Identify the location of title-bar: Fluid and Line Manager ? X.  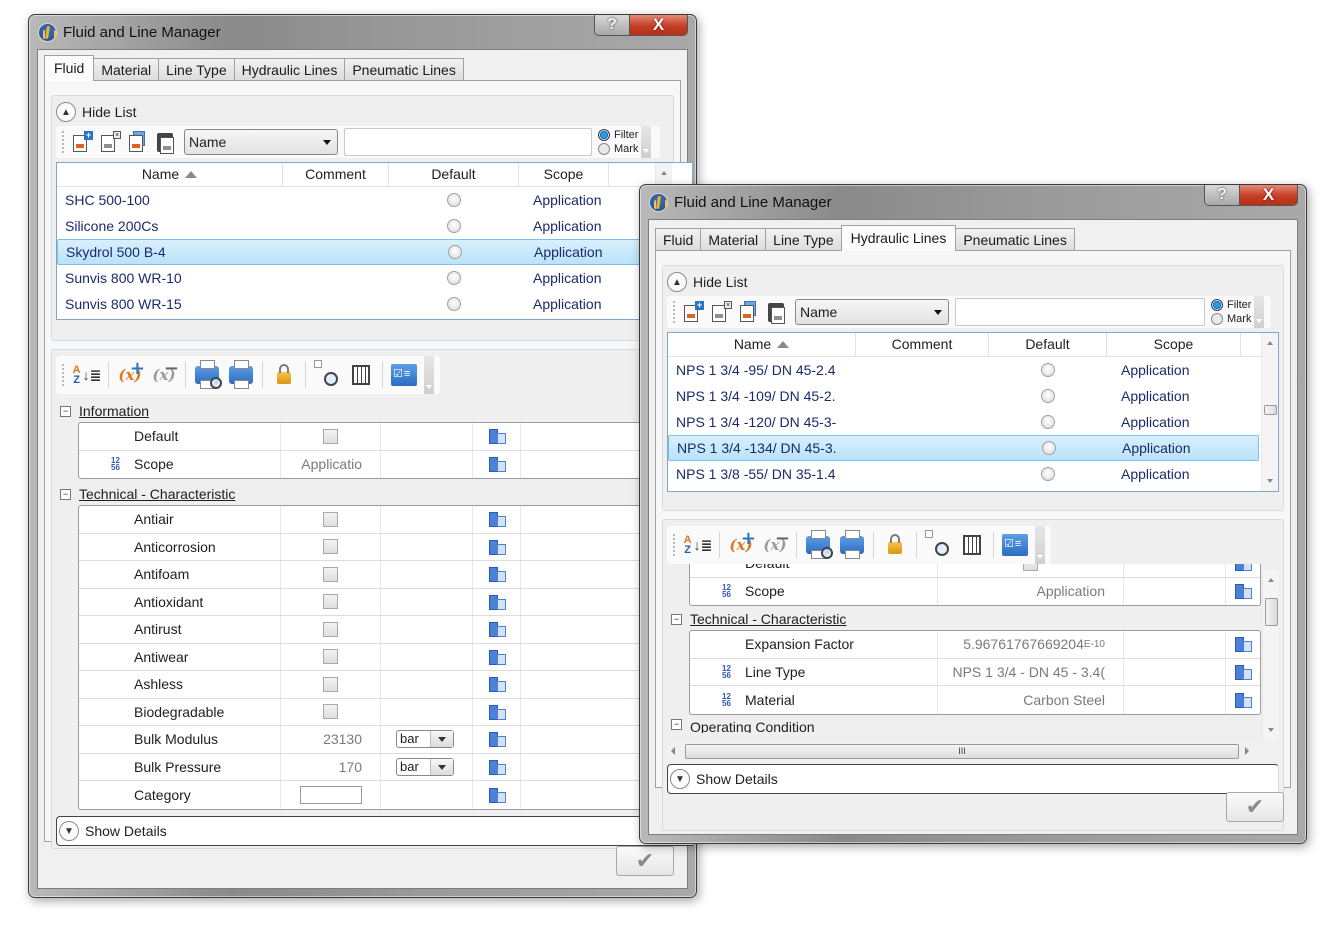
(362, 32).